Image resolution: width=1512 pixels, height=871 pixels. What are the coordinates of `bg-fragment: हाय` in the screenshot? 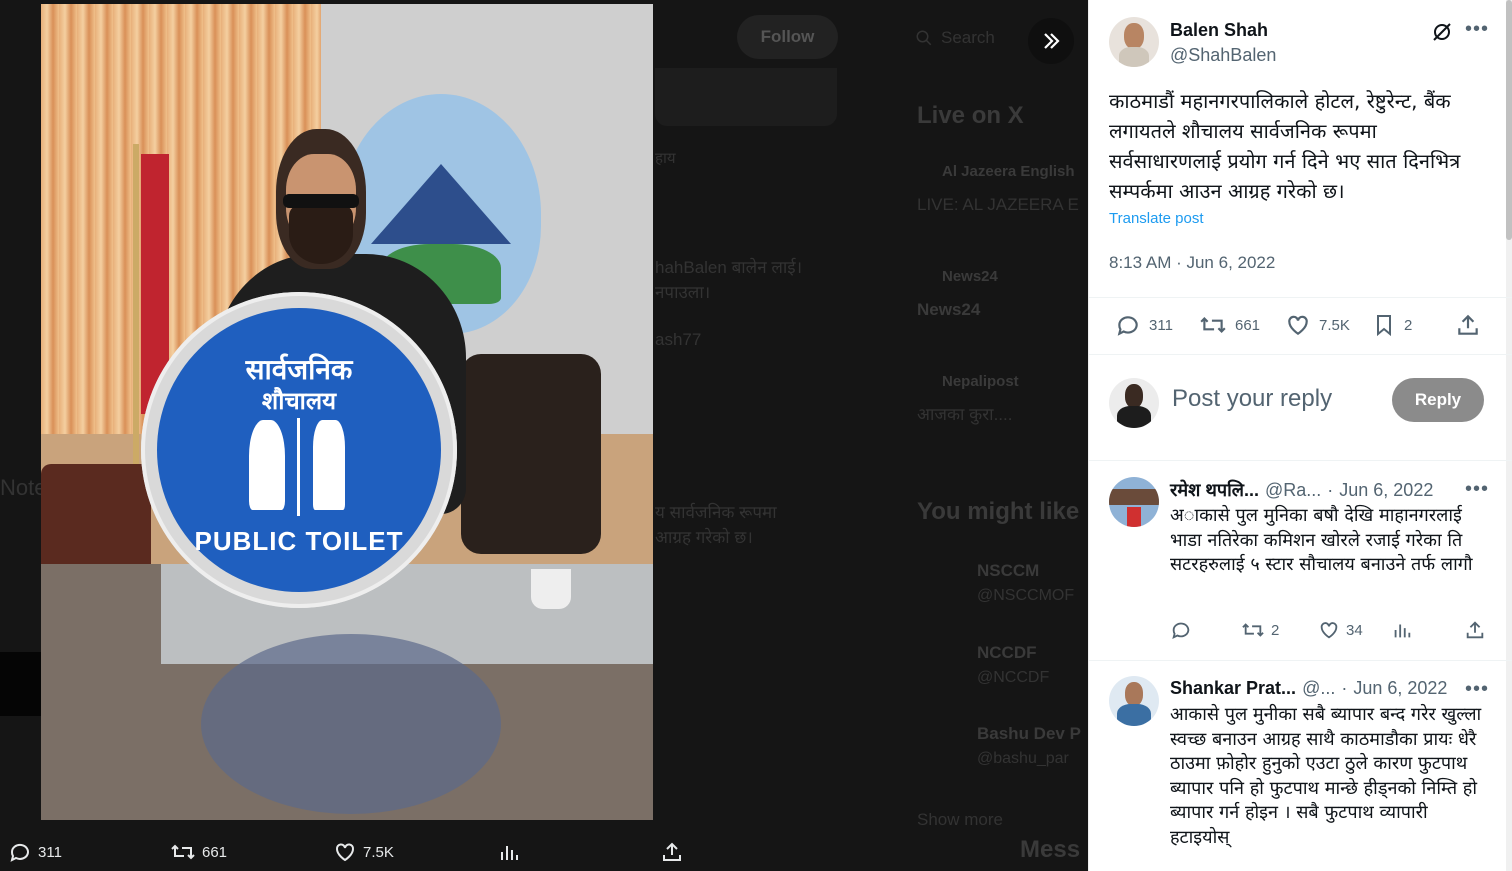 It's located at (665, 158).